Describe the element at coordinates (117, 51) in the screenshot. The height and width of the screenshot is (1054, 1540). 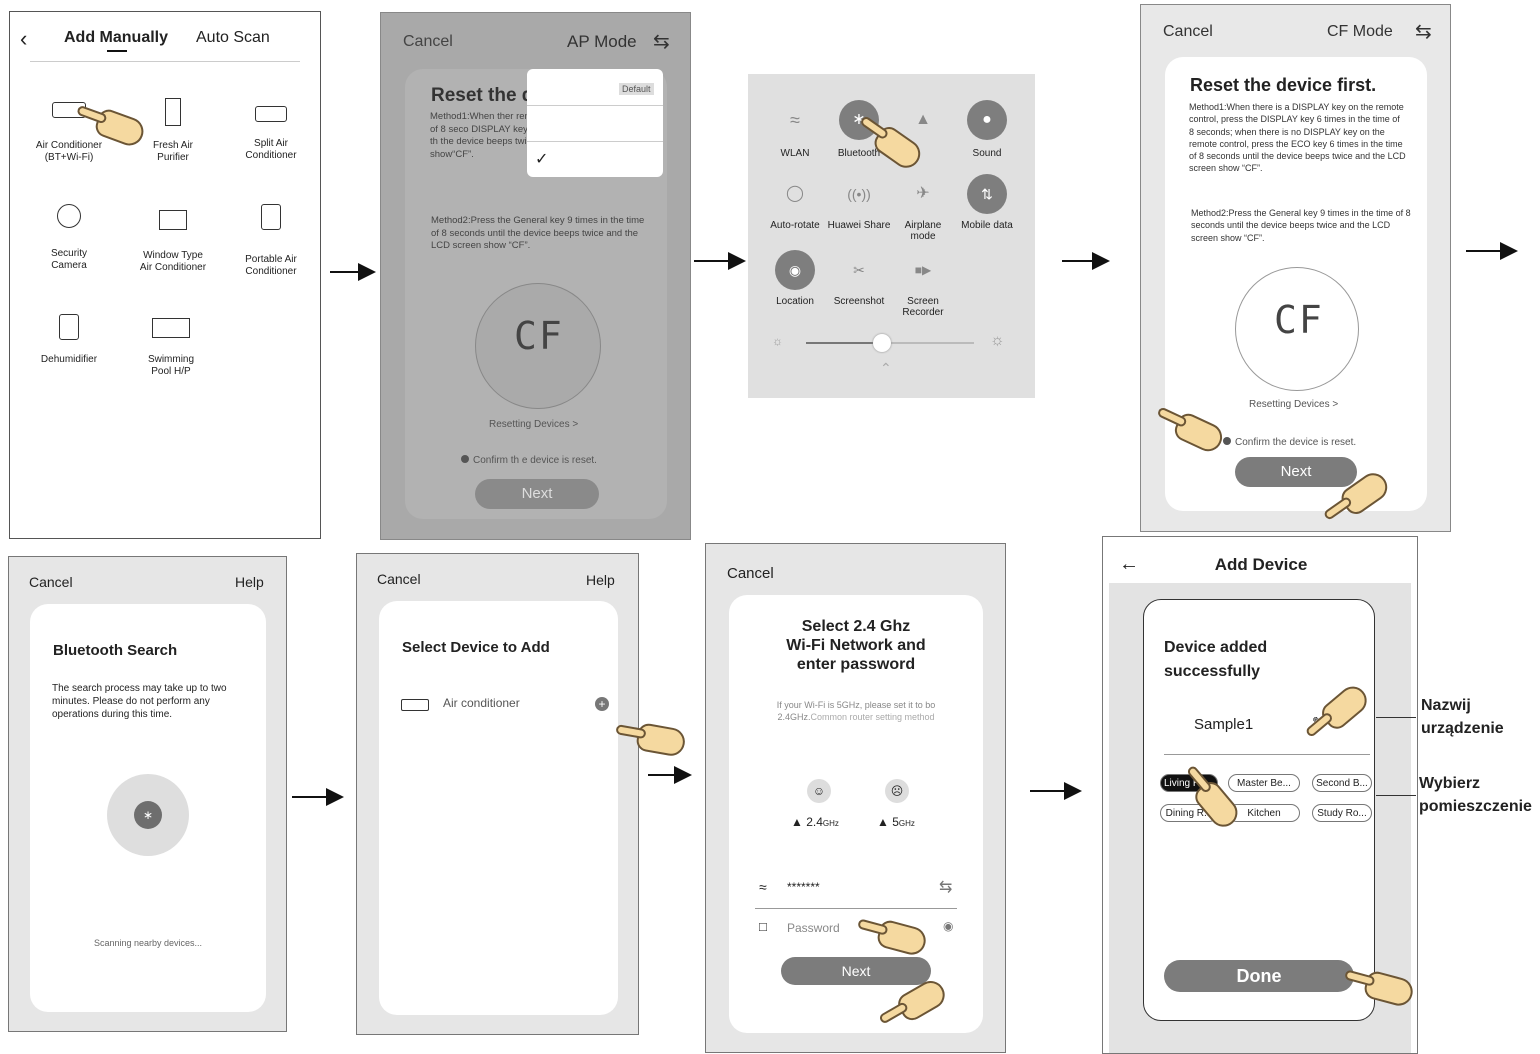
I see `tab-active-underline` at that location.